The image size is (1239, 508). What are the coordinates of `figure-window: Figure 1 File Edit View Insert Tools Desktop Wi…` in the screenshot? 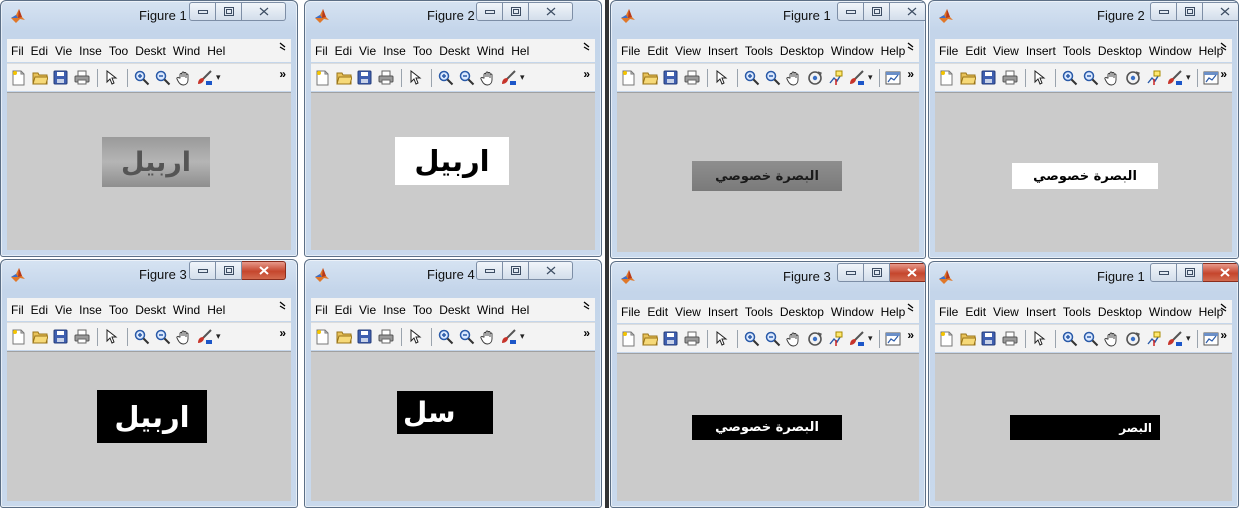 It's located at (1083, 384).